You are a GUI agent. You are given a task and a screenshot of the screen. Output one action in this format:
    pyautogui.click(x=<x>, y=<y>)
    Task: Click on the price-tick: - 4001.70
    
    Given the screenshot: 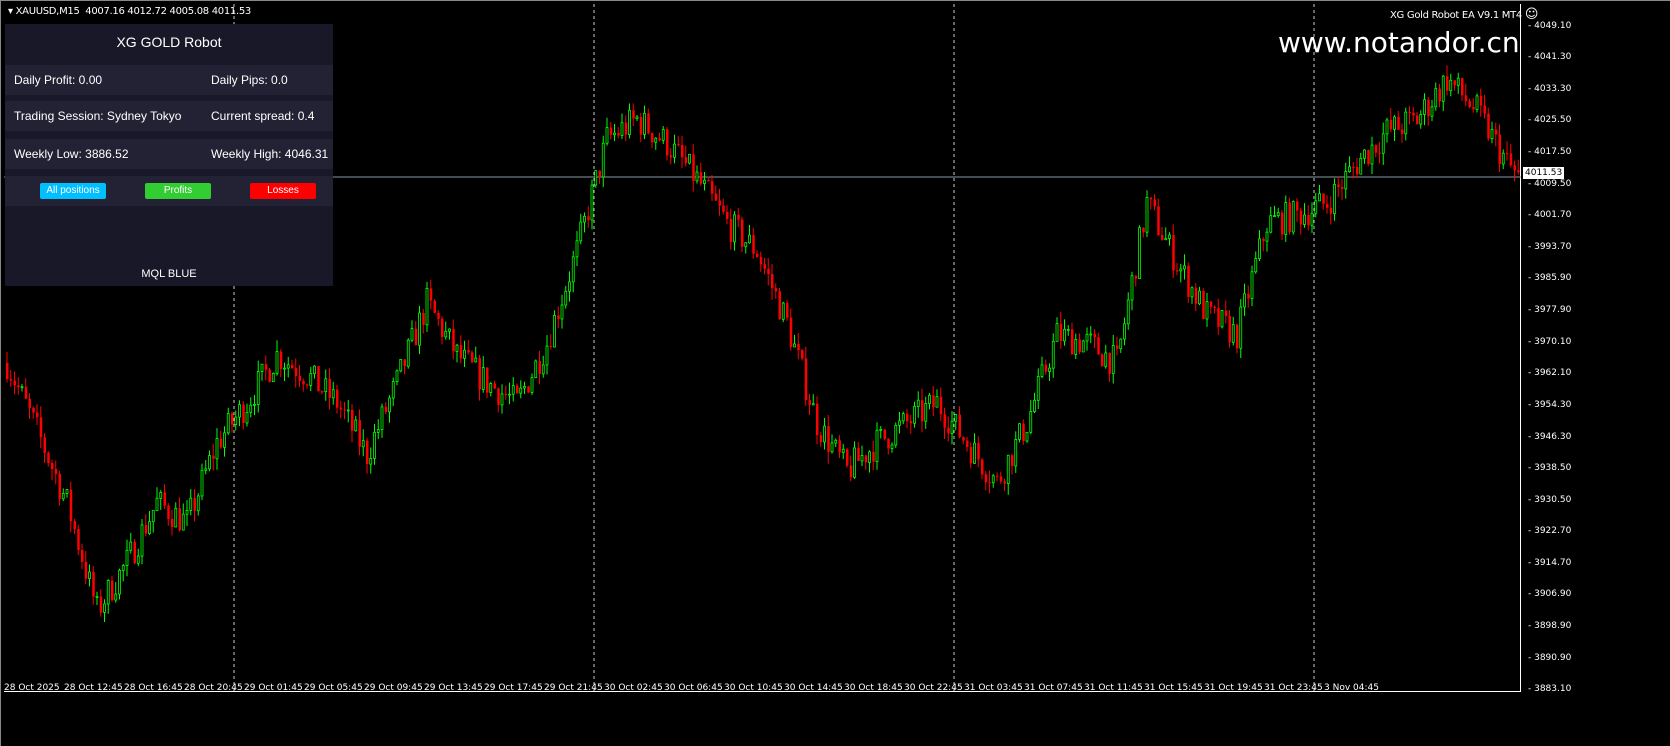 What is the action you would take?
    pyautogui.click(x=1550, y=215)
    